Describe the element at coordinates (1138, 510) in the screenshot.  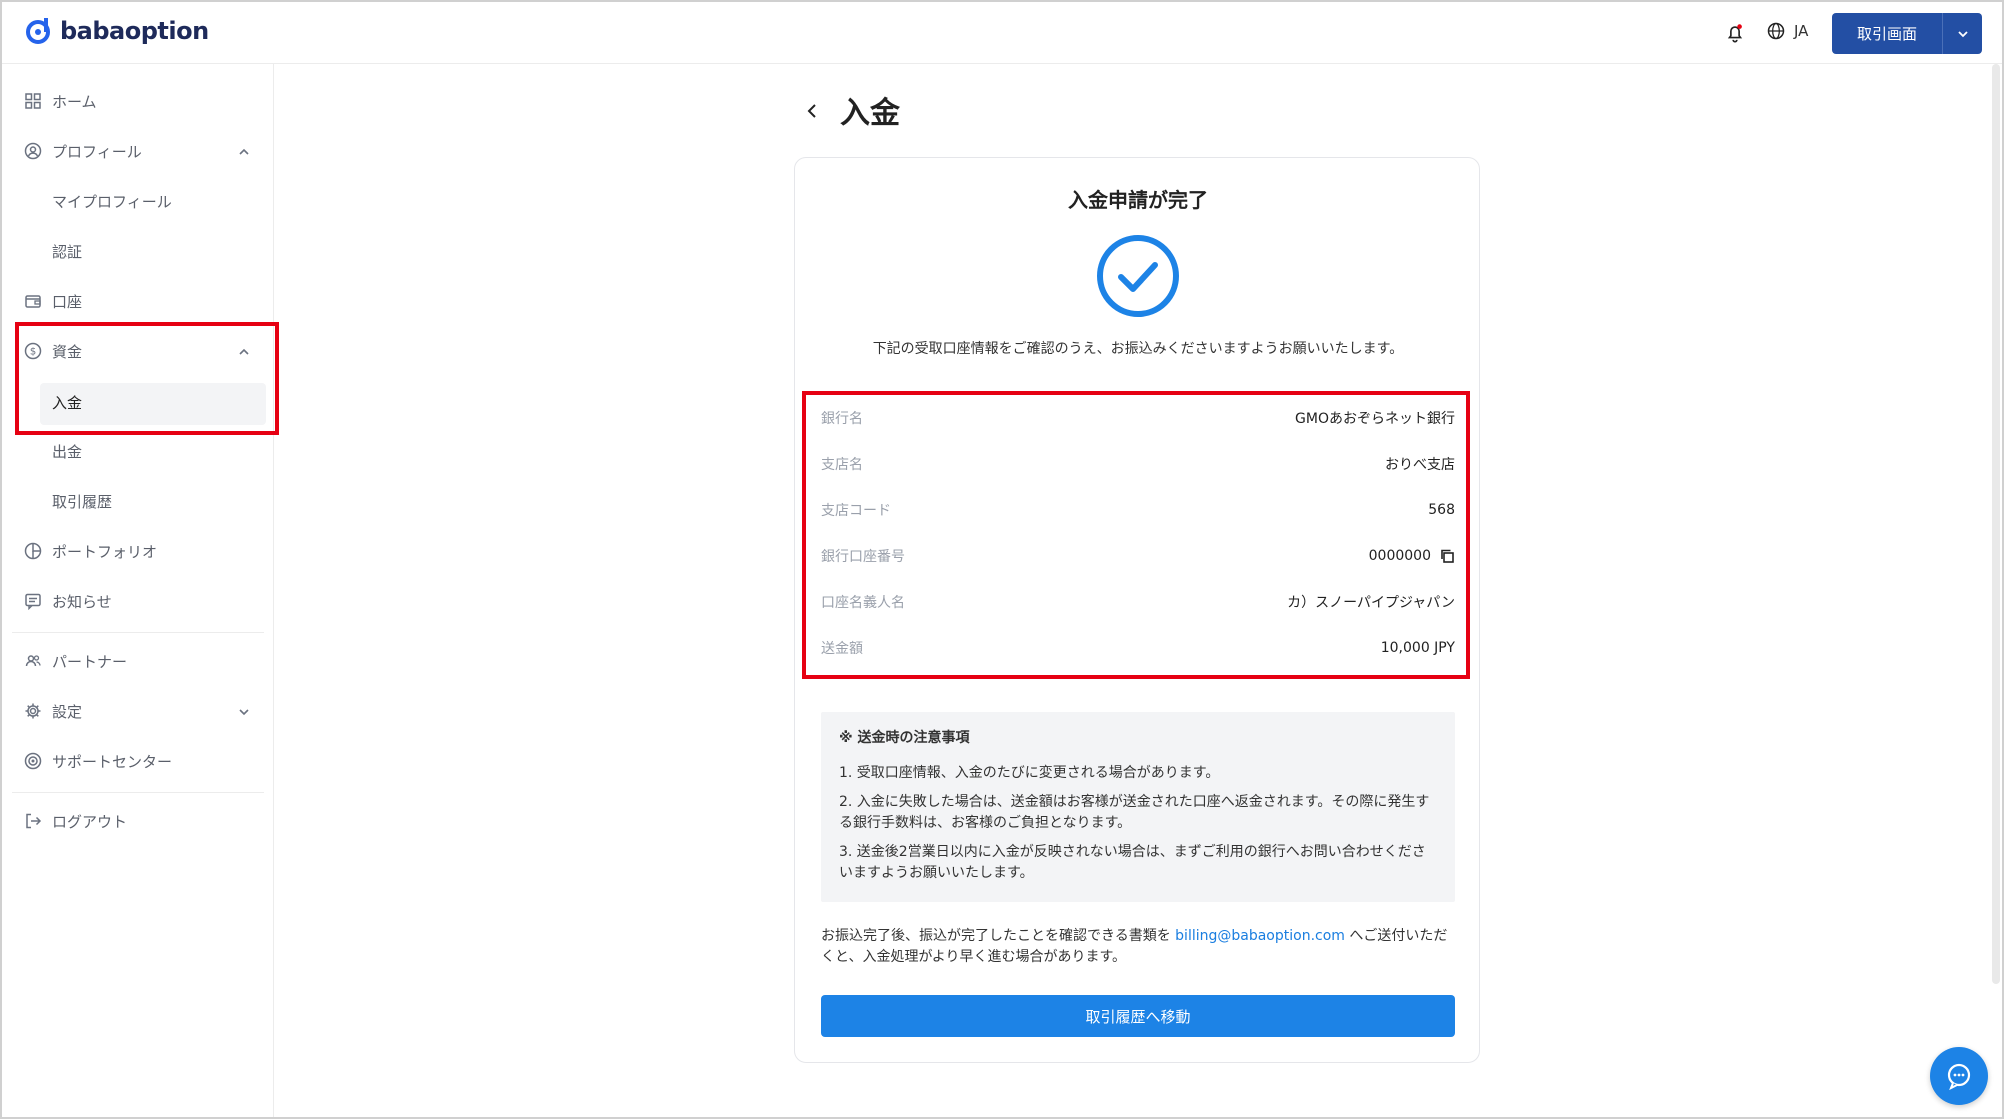
I see `info-row-branch-code: 支店コード 568` at that location.